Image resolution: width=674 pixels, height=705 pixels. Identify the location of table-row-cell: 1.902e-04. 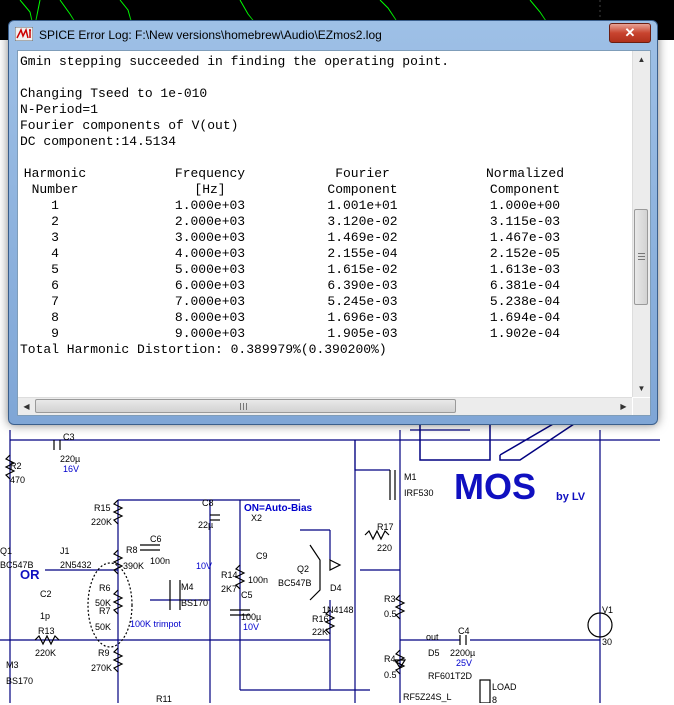
(525, 333).